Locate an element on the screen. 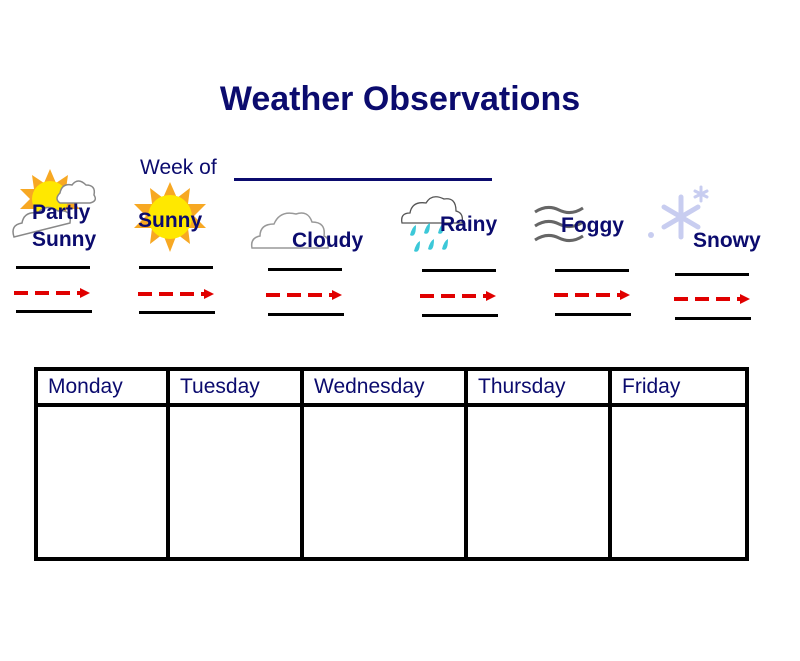 The height and width of the screenshot is (661, 800). weather-type-rainy: Rainy is located at coordinates (455, 225).